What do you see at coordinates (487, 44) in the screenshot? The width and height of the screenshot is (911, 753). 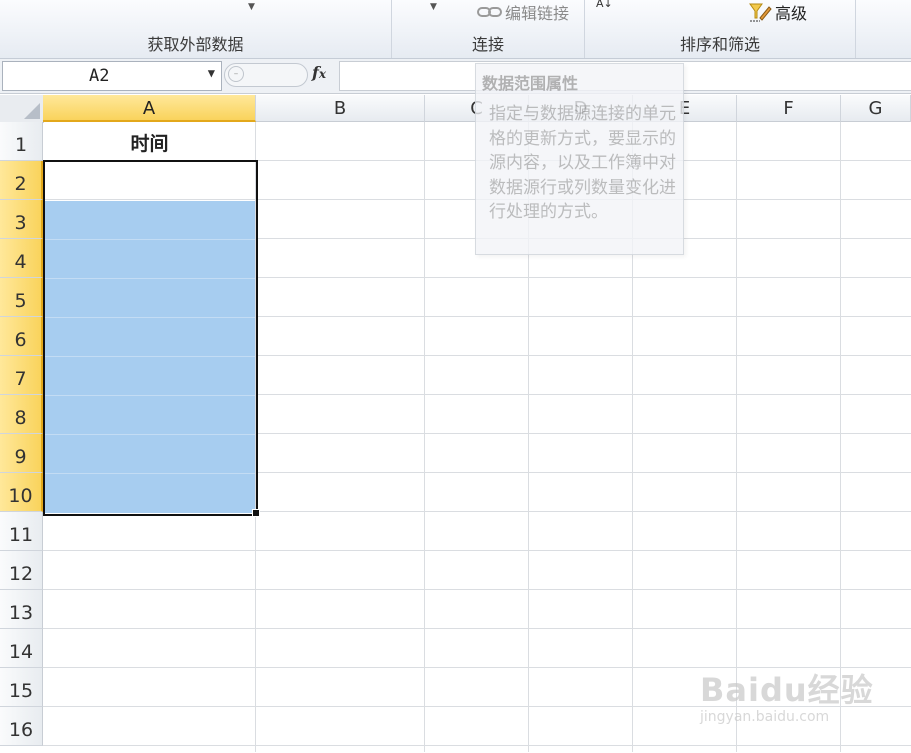 I see `ribbon-group-label: 连接` at bounding box center [487, 44].